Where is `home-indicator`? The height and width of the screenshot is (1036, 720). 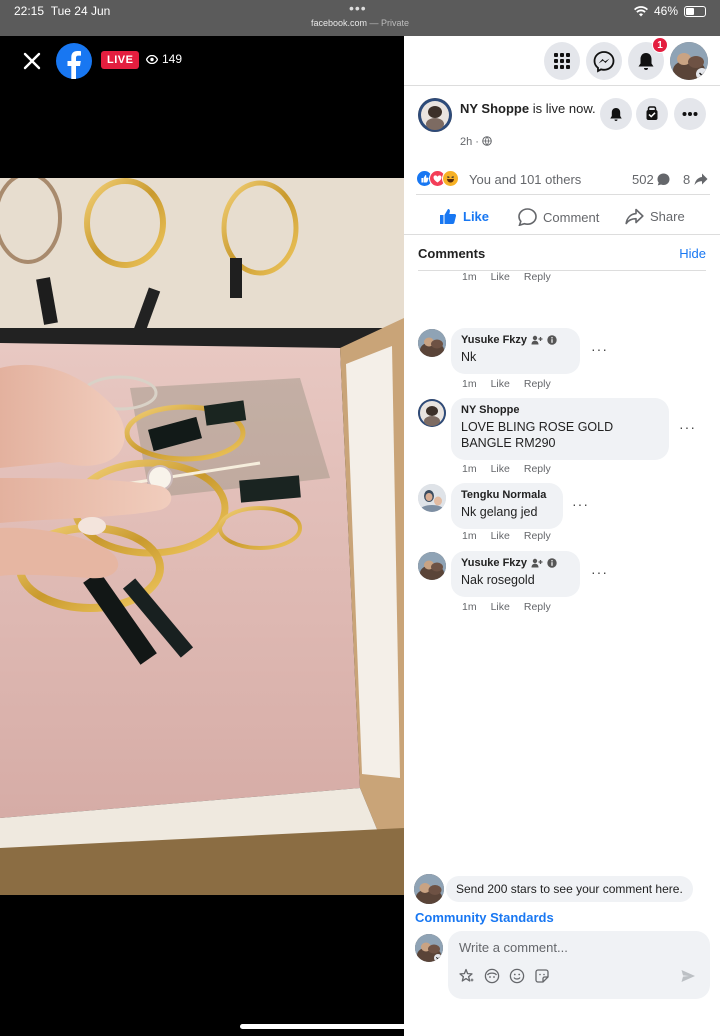
home-indicator is located at coordinates (360, 1026).